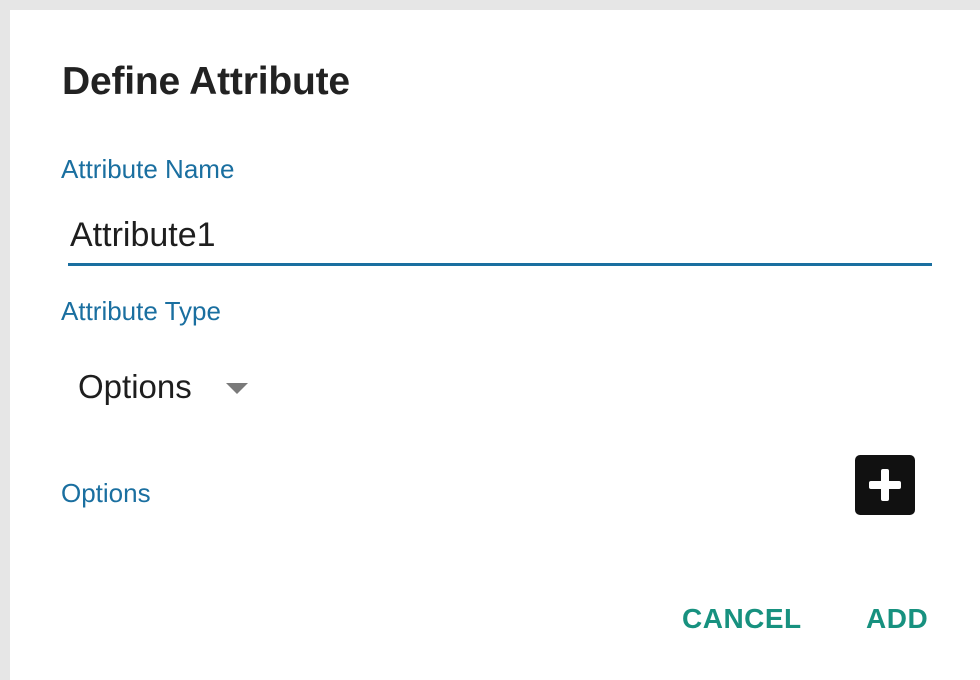  I want to click on plus-icon, so click(885, 485).